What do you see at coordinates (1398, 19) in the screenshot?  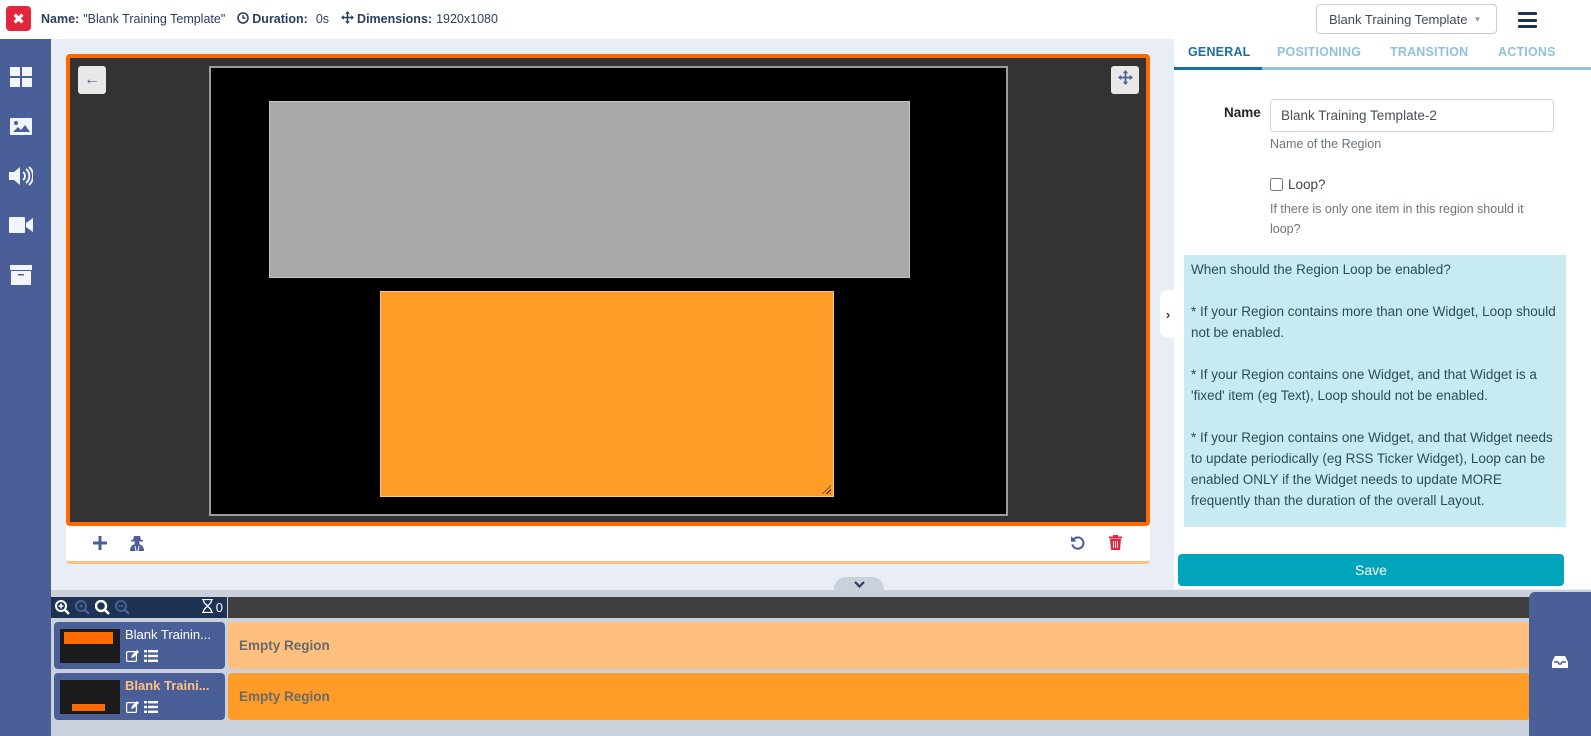 I see `layout-select-value: Blank Training Template` at bounding box center [1398, 19].